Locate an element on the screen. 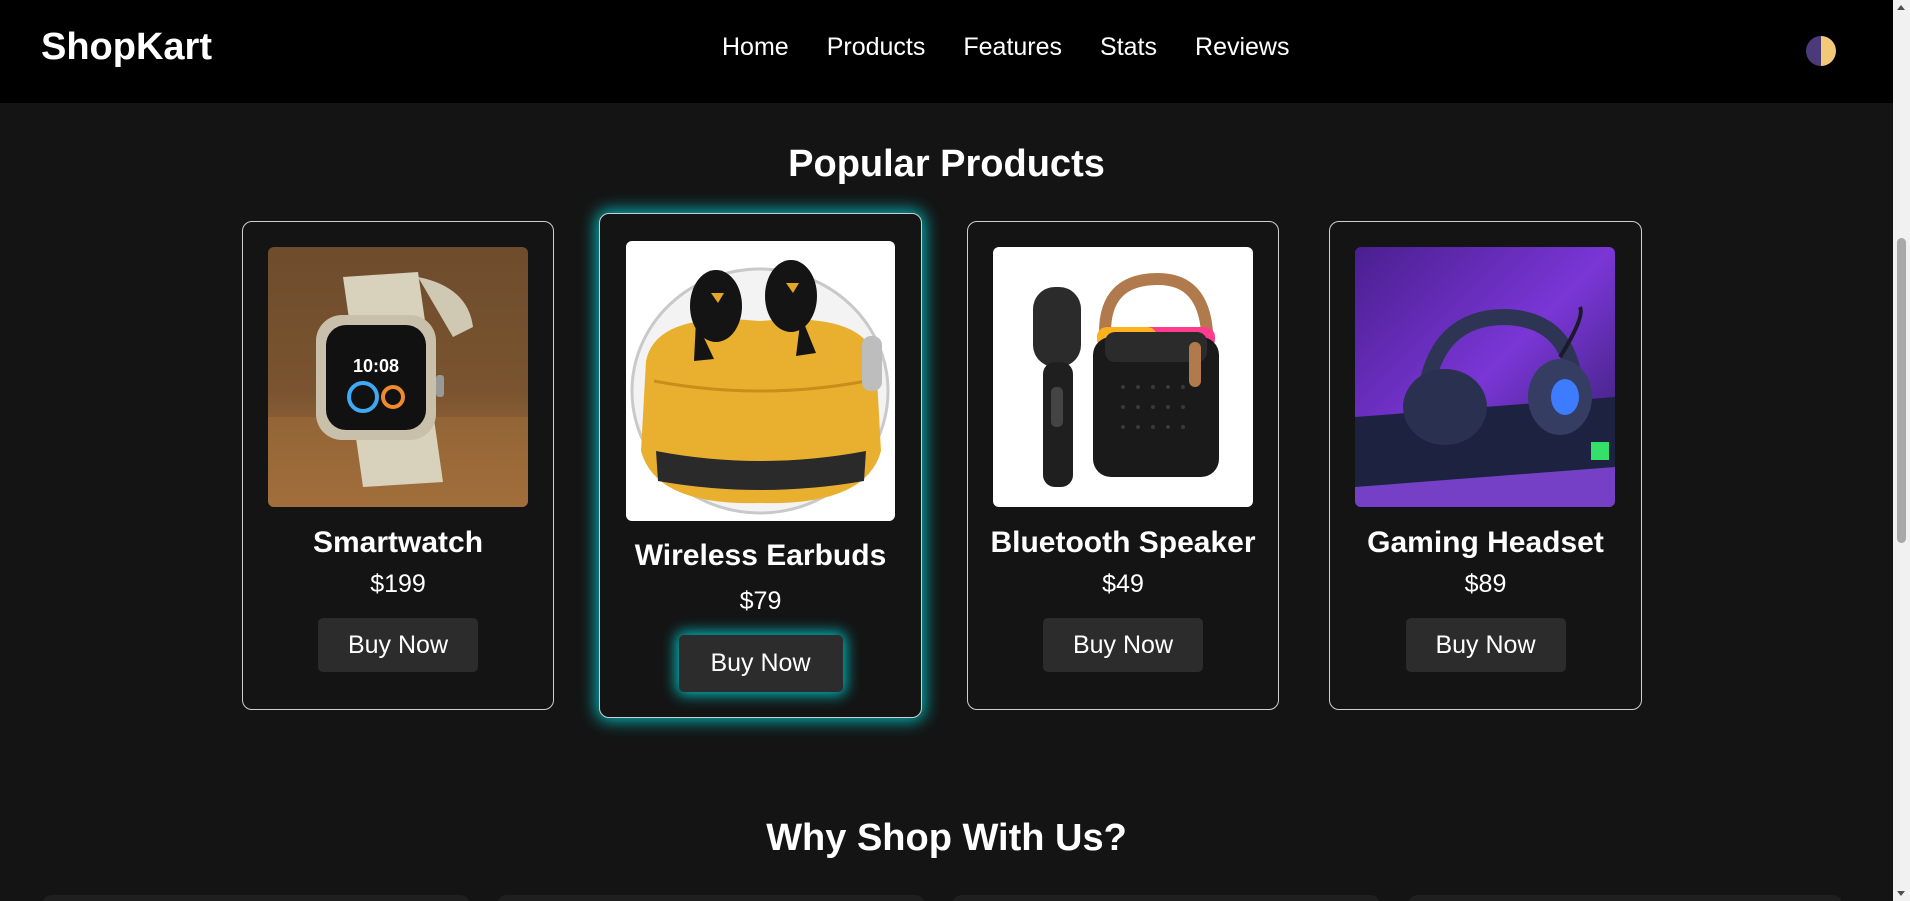  product-price: $49 is located at coordinates (1123, 584).